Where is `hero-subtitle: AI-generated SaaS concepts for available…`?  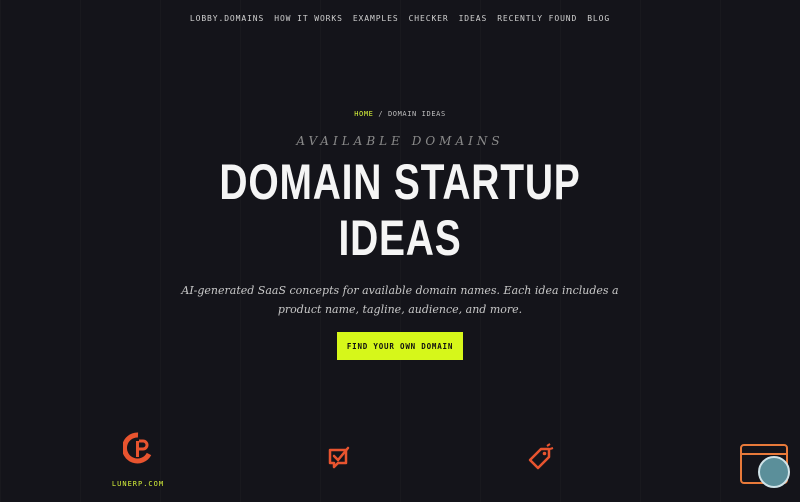 hero-subtitle: AI-generated SaaS concepts for available… is located at coordinates (400, 300).